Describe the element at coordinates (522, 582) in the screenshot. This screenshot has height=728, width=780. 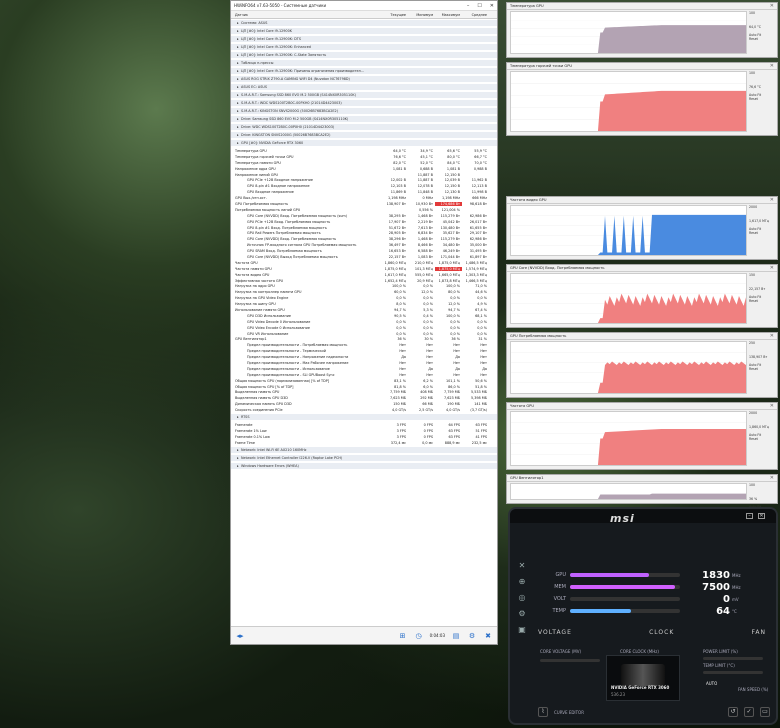
I see `scanner-icon: ⊕` at that location.